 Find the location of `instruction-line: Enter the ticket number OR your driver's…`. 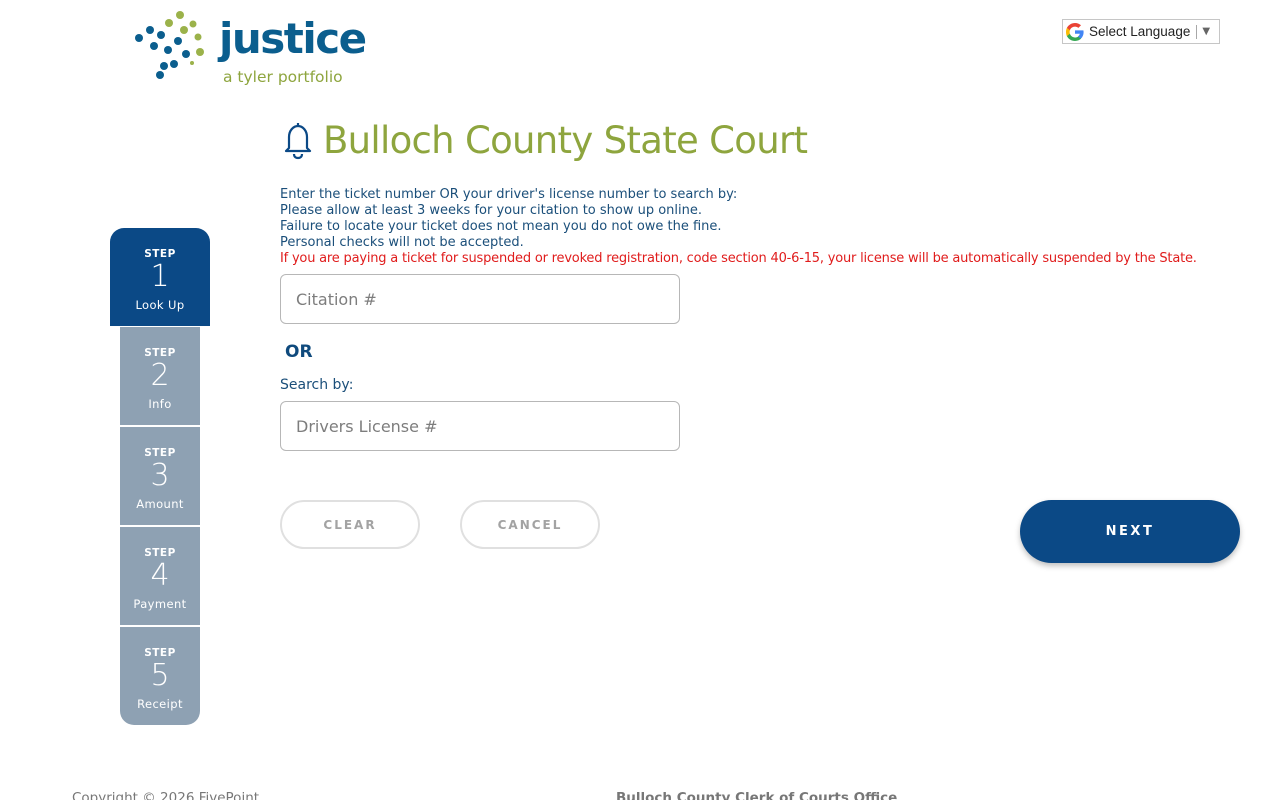

instruction-line: Enter the ticket number OR your driver's… is located at coordinates (509, 194).